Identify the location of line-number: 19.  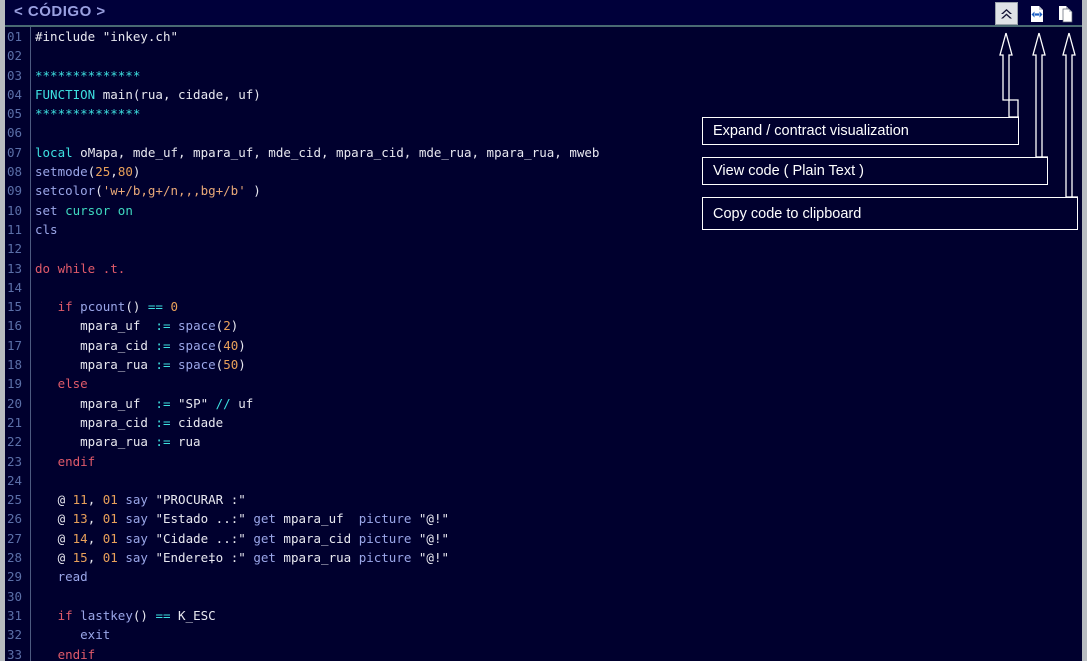
(15, 384).